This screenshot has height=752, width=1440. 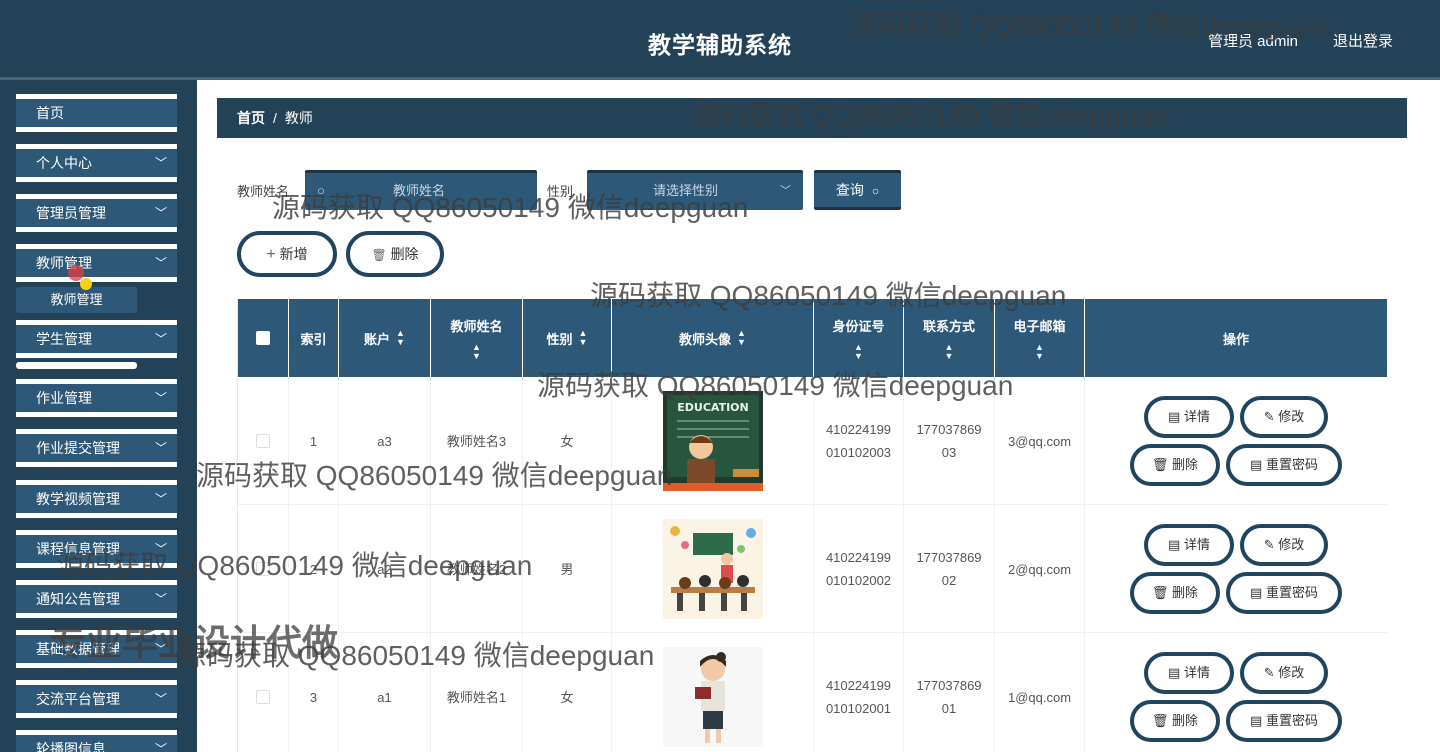 I want to click on sidebar-subitem-teacher: 教师管理, so click(x=76, y=300).